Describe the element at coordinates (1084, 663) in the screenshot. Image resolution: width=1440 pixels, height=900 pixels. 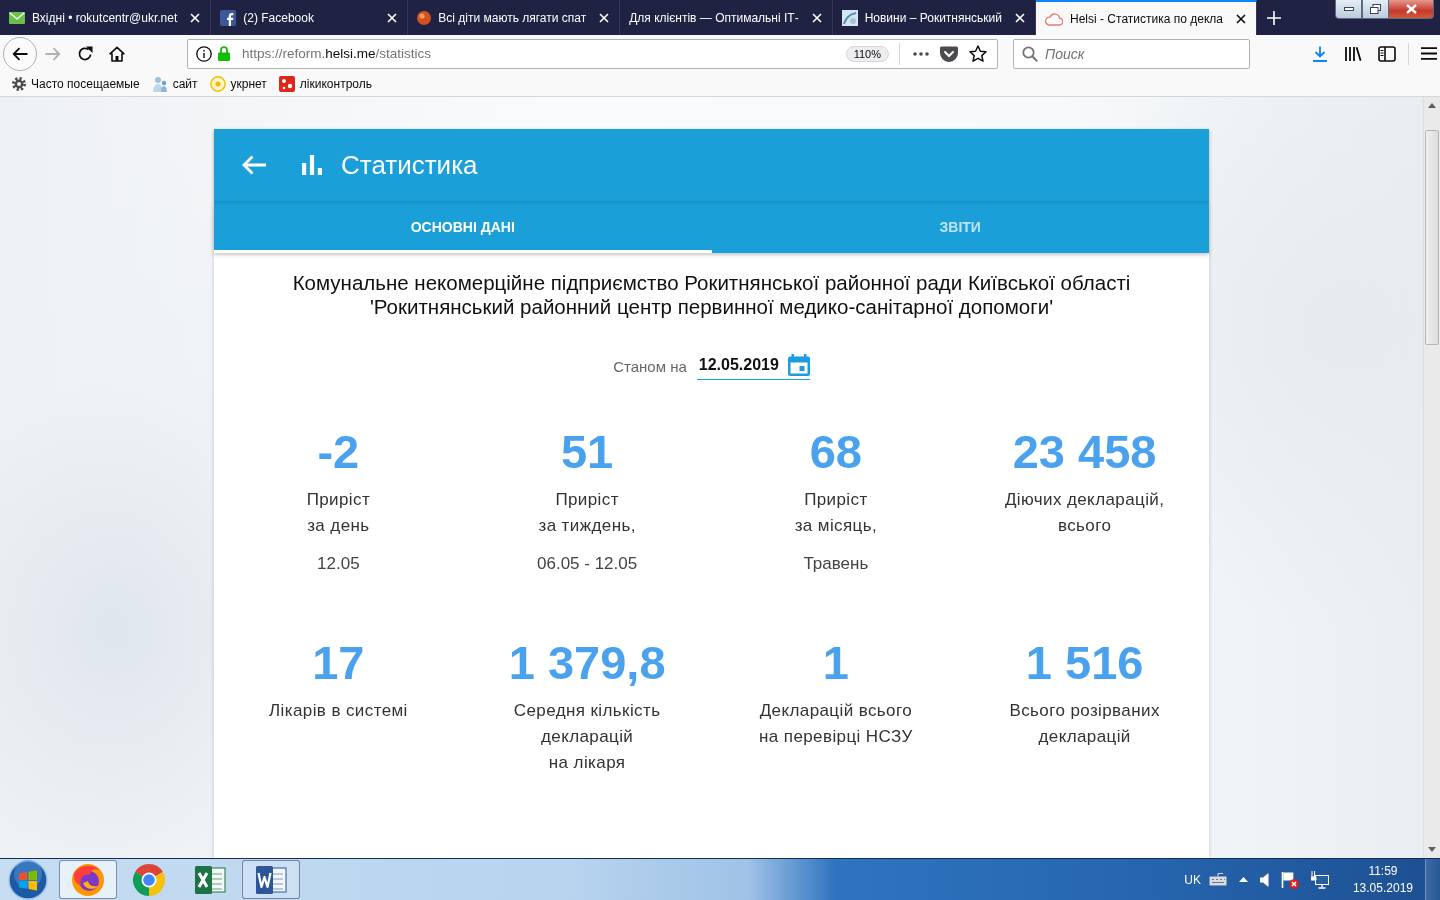
I see `stat-value: 1 516` at that location.